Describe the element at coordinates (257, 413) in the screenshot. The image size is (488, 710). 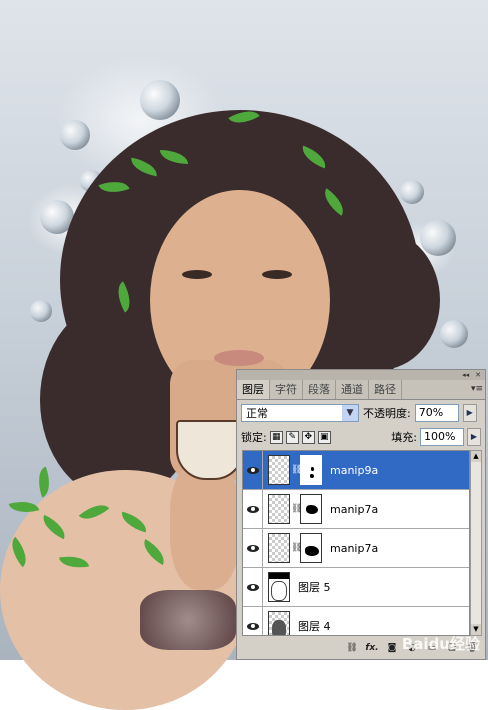
I see `blend-mode-value: 正常` at that location.